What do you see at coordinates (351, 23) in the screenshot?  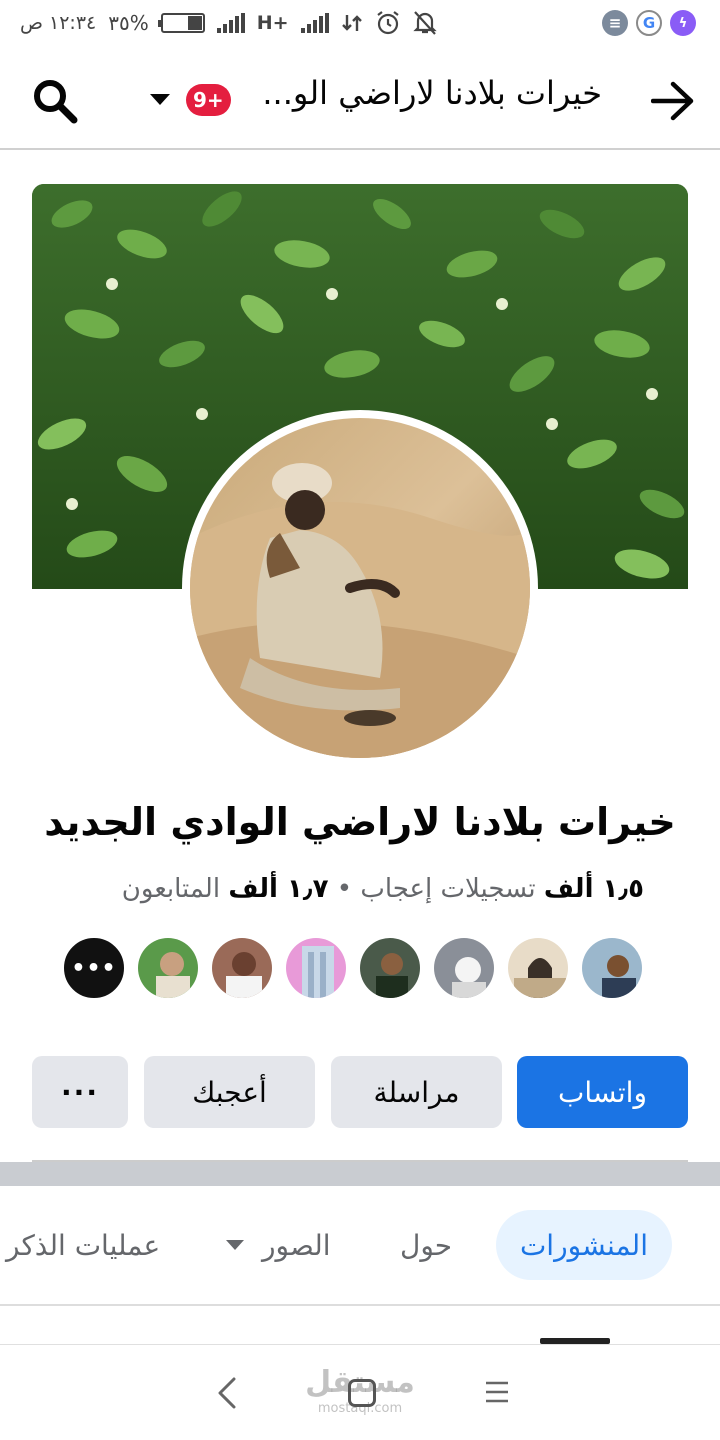 I see `data-transfer-icon` at bounding box center [351, 23].